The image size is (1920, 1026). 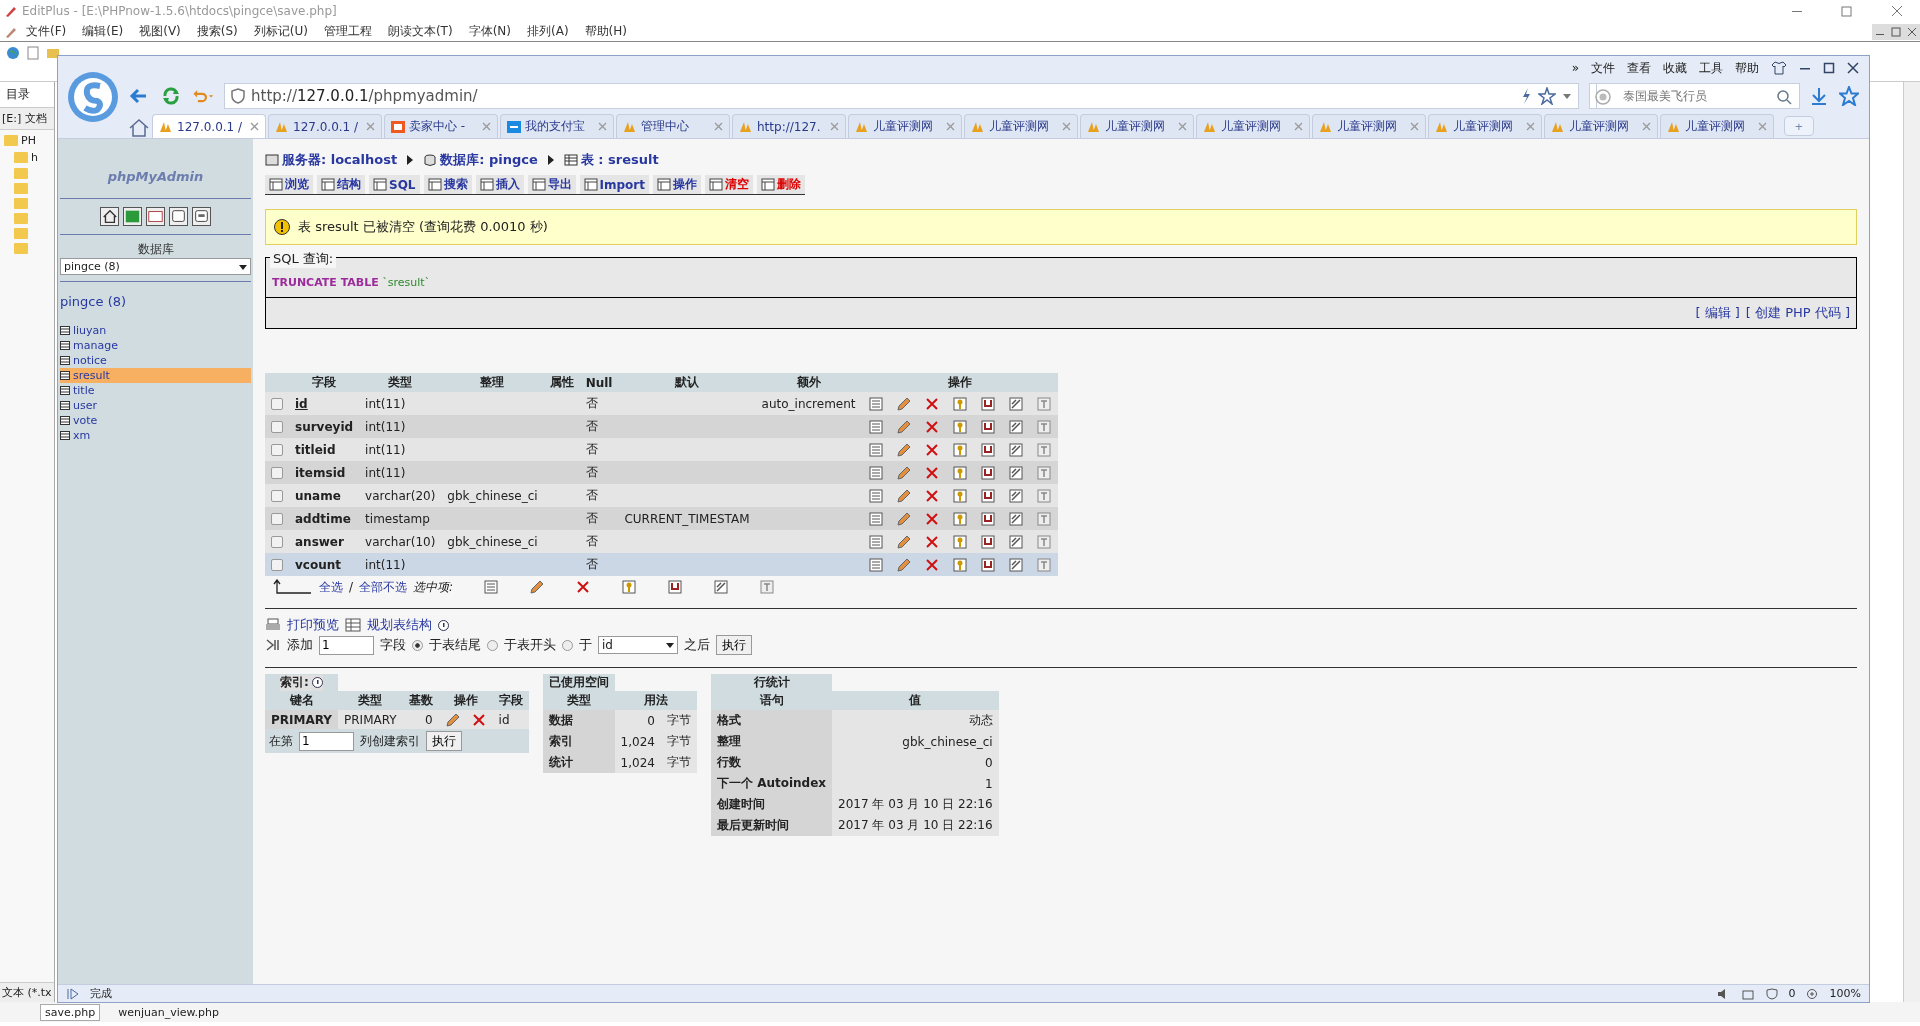 I want to click on link: [ 编辑 ], so click(x=1717, y=313).